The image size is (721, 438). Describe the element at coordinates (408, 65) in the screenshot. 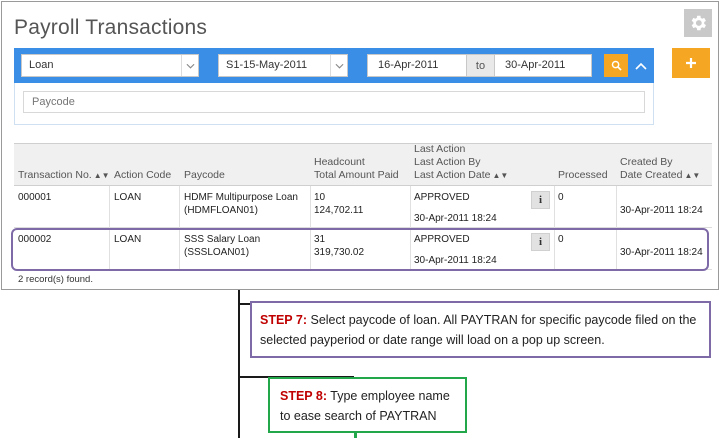

I see `date-from-value: 16-Apr-2011` at that location.